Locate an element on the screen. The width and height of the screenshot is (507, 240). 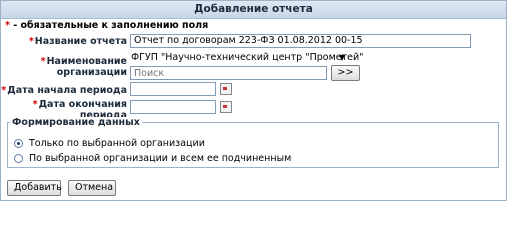
organization-search-button: >> is located at coordinates (345, 73).